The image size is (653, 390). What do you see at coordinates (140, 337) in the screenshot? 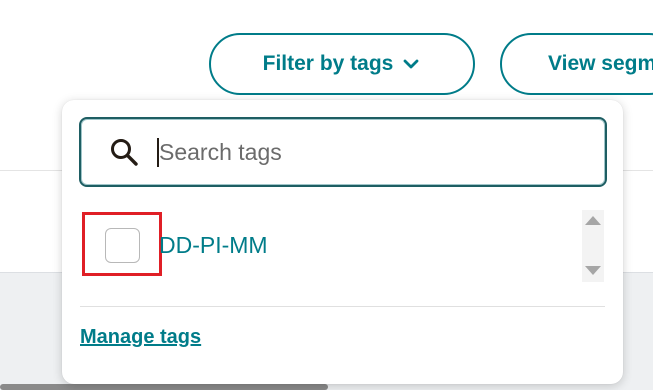
I see `manage-tags-link: Manage tags` at bounding box center [140, 337].